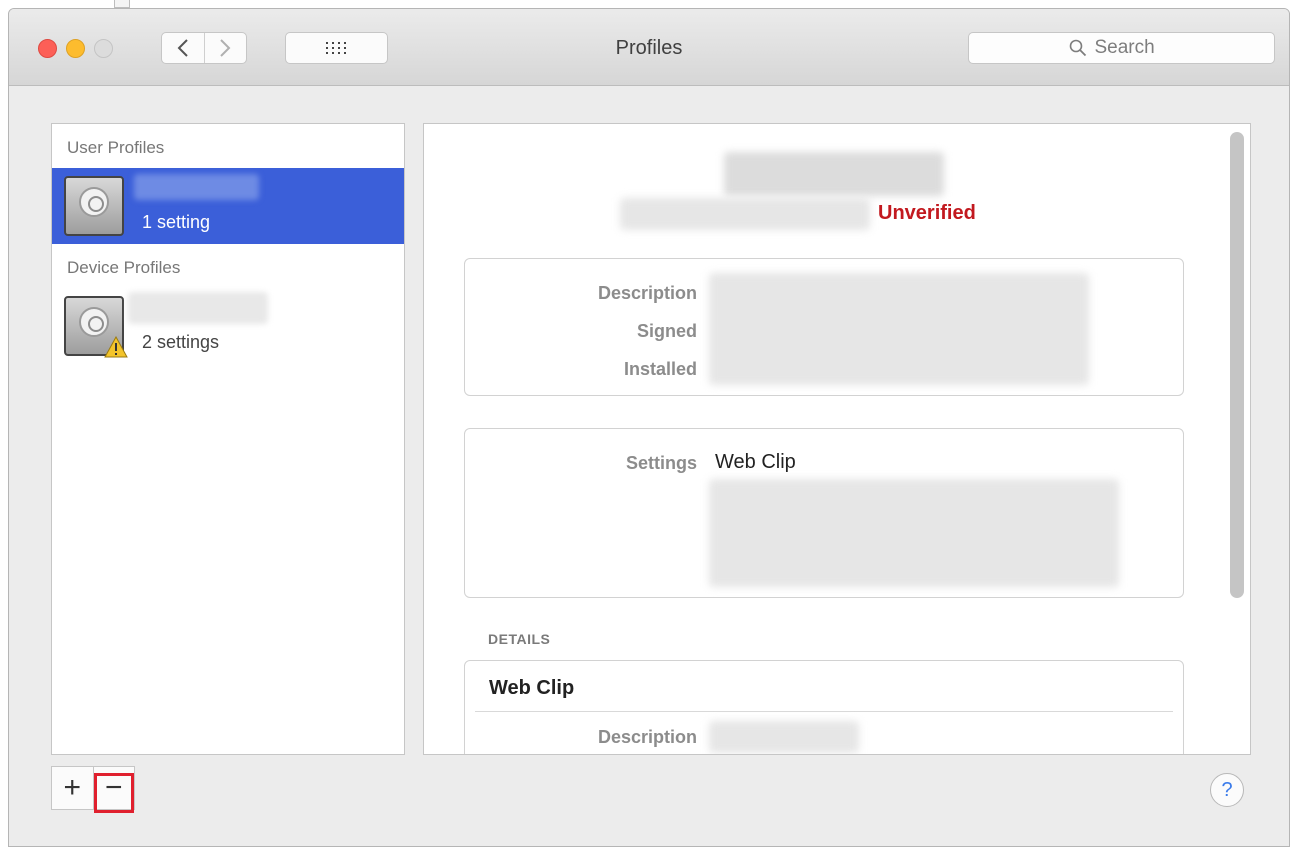 The height and width of the screenshot is (847, 1298). Describe the element at coordinates (116, 347) in the screenshot. I see `warning-icon` at that location.